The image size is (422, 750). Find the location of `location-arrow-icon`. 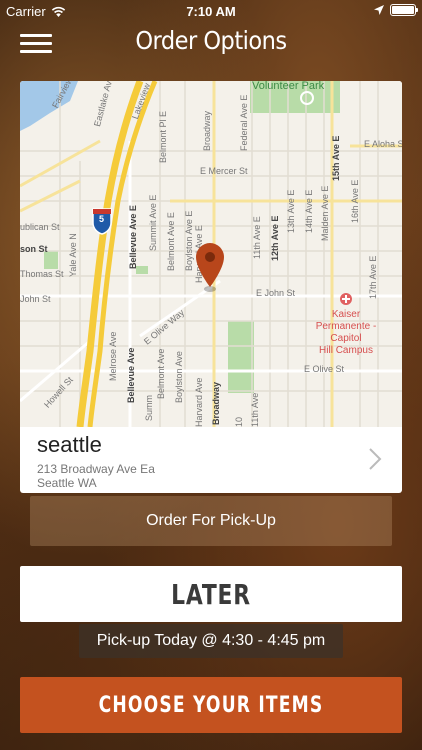

location-arrow-icon is located at coordinates (379, 10).